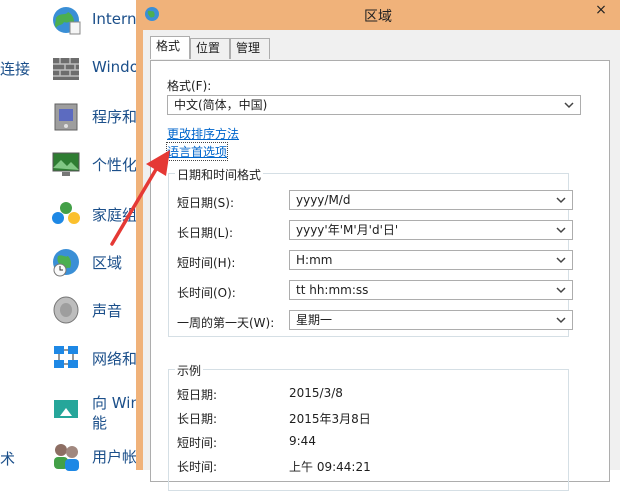  What do you see at coordinates (189, 370) in the screenshot?
I see `examples-group-title: 示例` at bounding box center [189, 370].